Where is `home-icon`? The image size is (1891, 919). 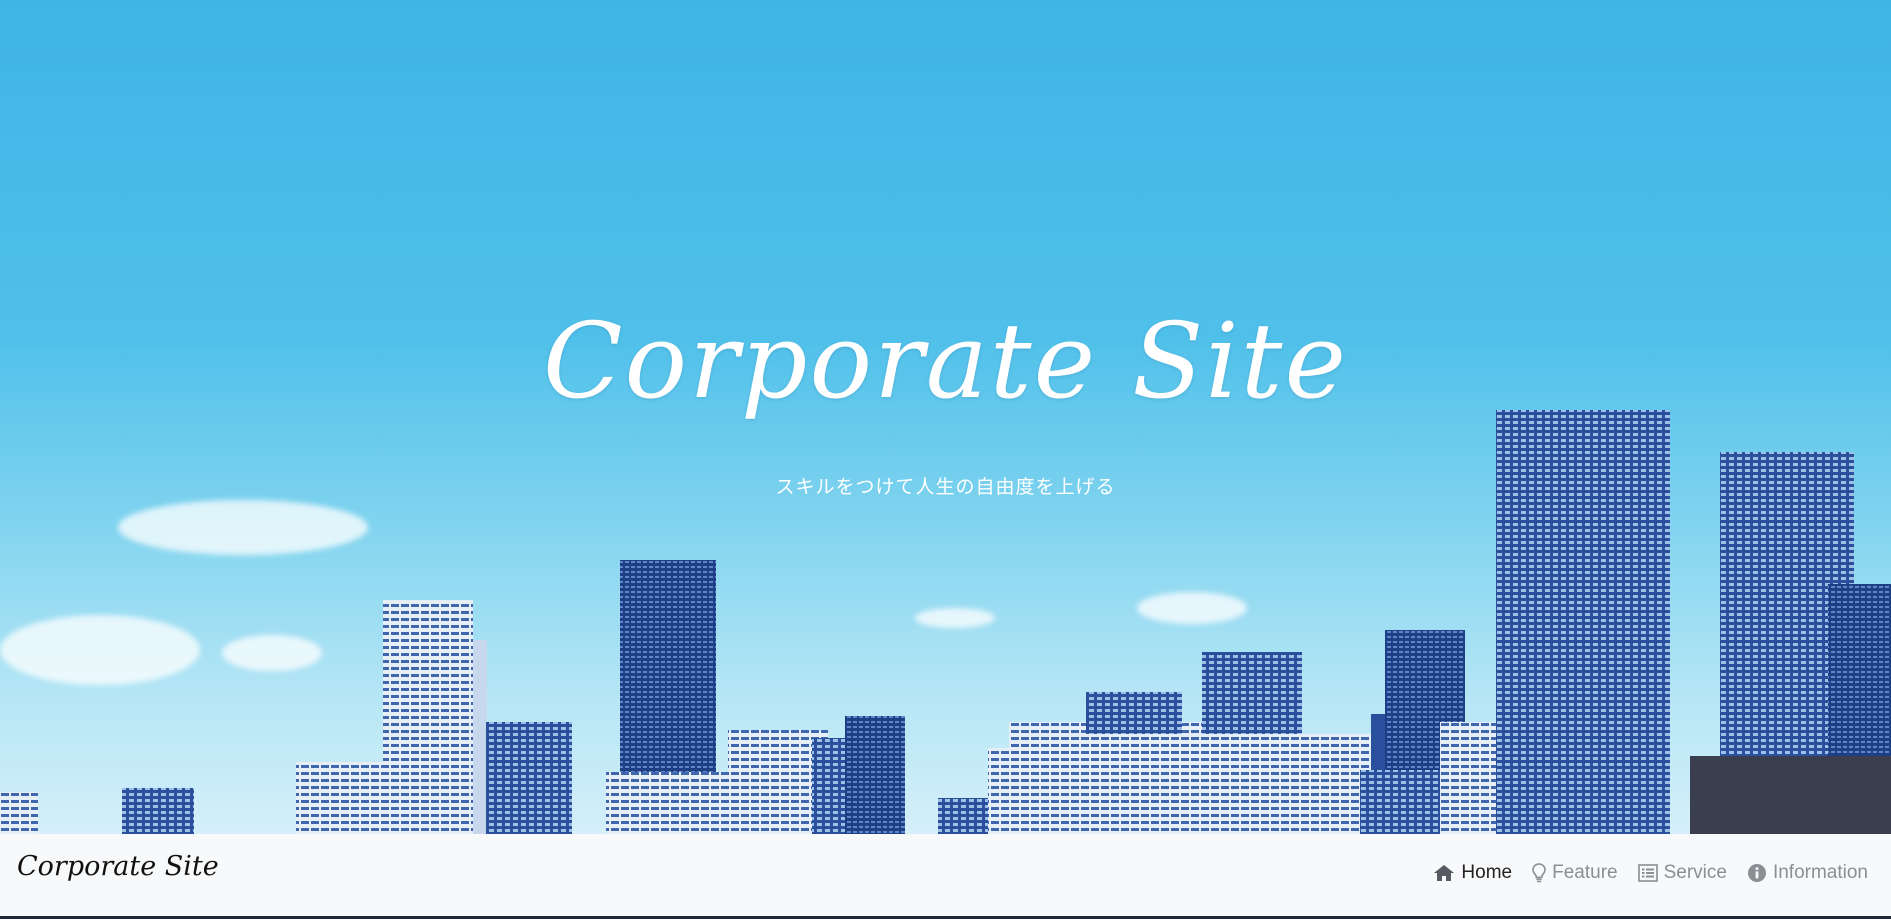 home-icon is located at coordinates (1444, 873).